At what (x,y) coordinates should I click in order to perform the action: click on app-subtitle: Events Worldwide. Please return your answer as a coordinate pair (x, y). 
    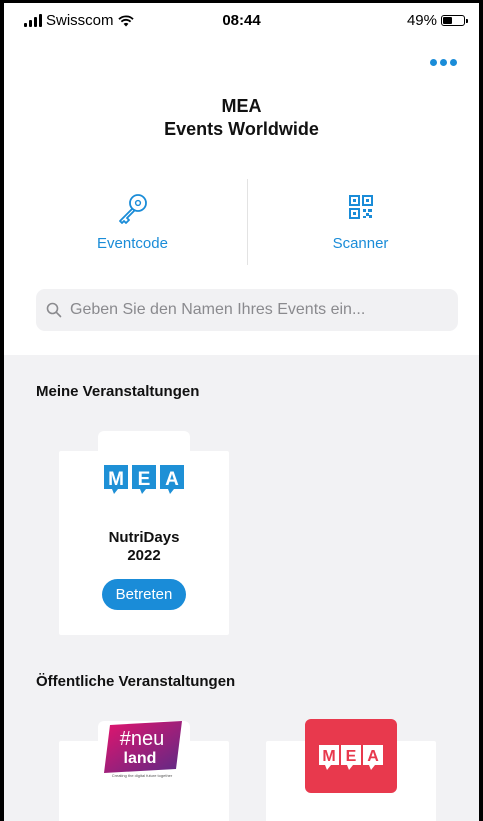
    Looking at the image, I should click on (241, 129).